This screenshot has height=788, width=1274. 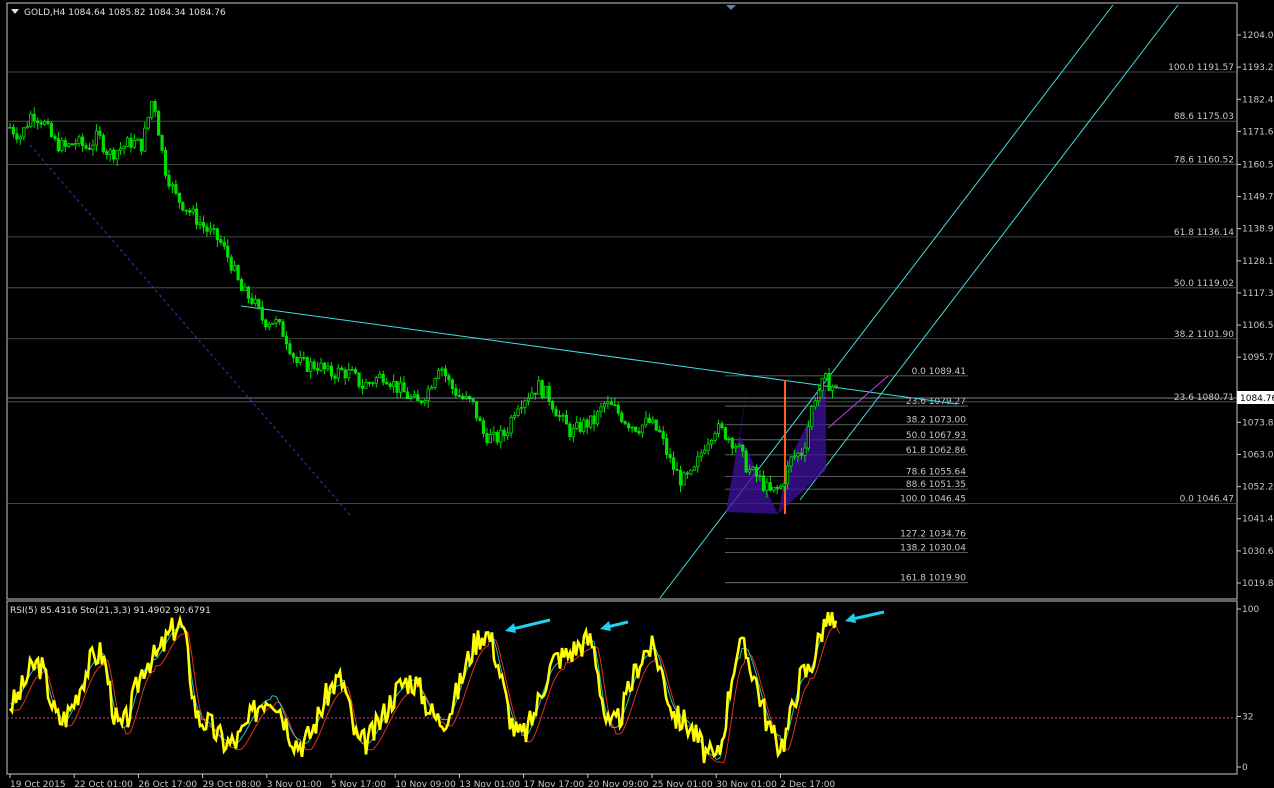 I want to click on fib-label-left: 78.6 1055.64, so click(x=936, y=472).